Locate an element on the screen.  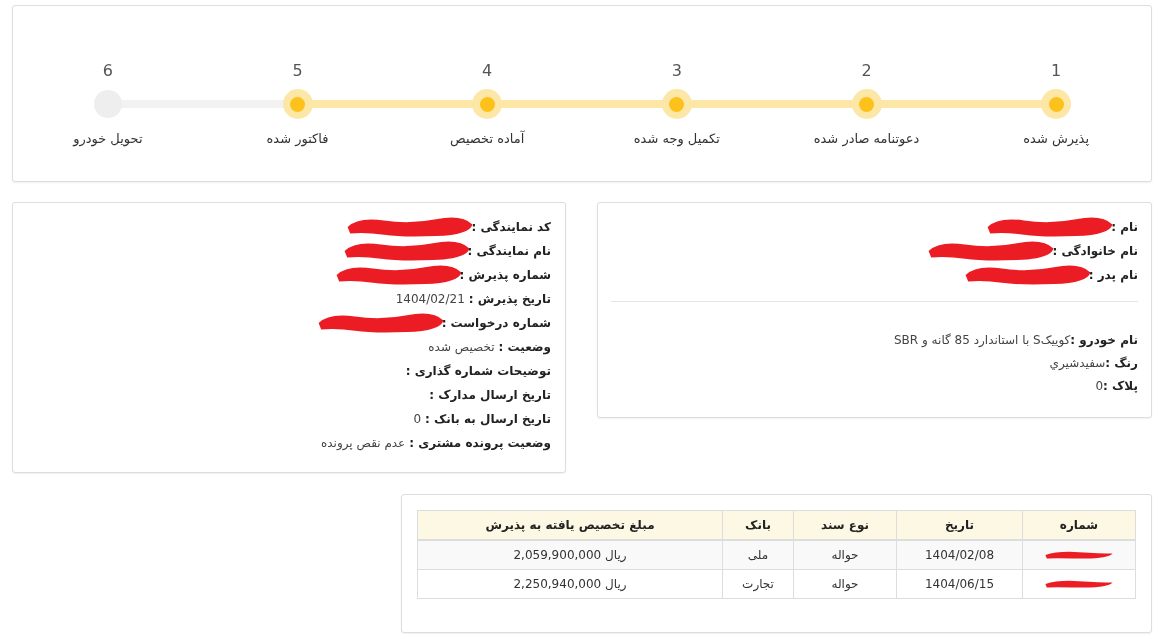
field-label: تاریخ ارسال مدارک : is located at coordinates (490, 395).